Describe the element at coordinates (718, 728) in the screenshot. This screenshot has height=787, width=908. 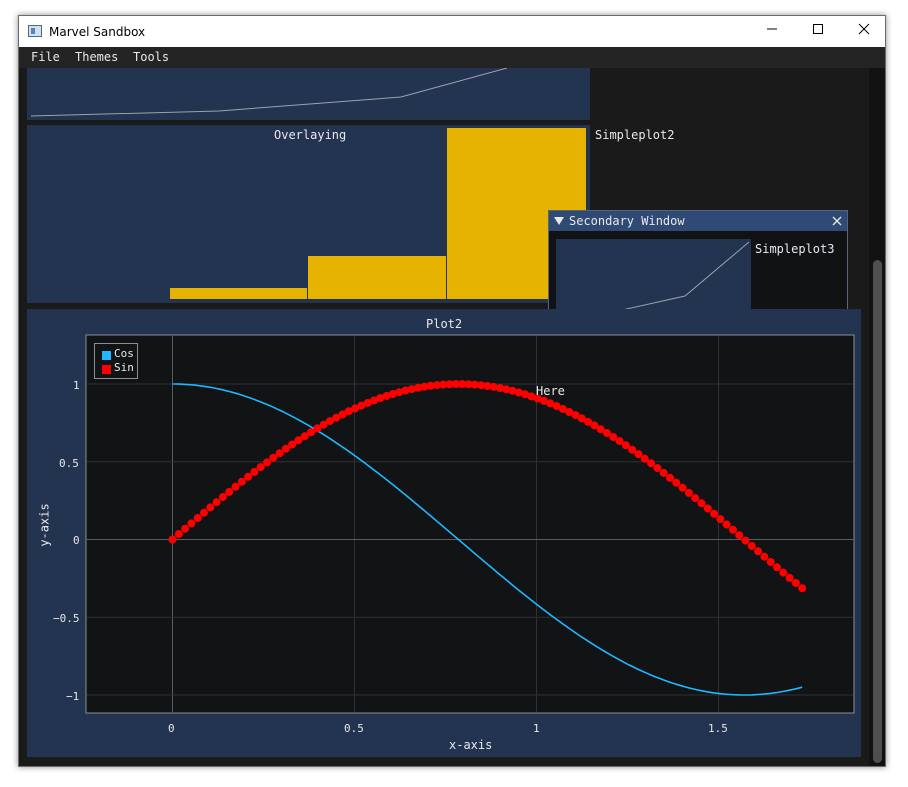
I see `x-tick-3: 1.5` at that location.